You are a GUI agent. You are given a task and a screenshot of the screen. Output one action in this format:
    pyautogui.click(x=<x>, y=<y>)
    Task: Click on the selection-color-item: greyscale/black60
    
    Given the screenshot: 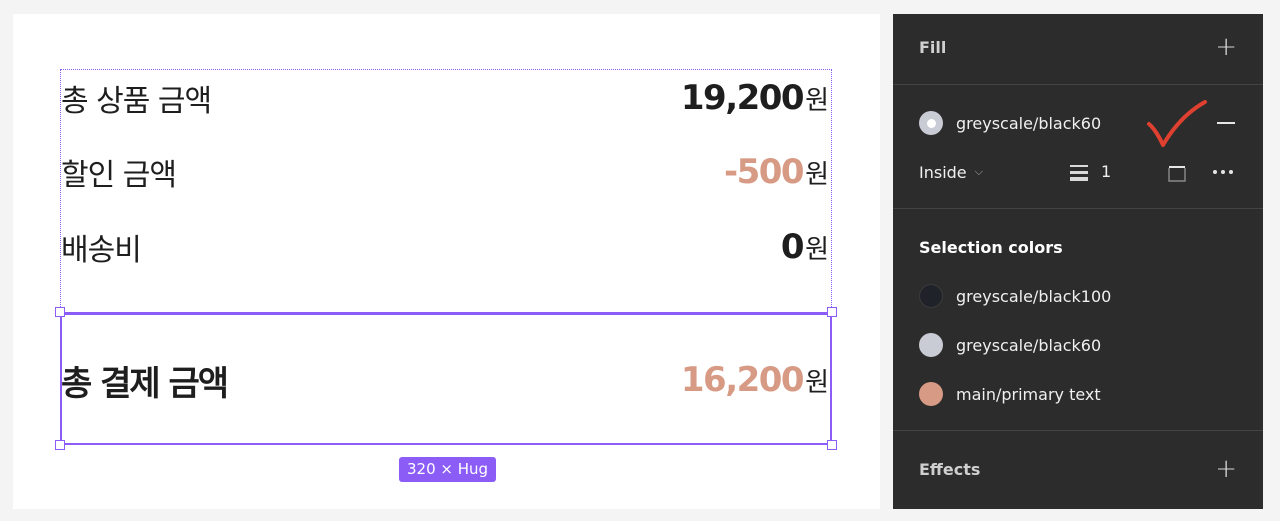 What is the action you would take?
    pyautogui.click(x=1010, y=345)
    